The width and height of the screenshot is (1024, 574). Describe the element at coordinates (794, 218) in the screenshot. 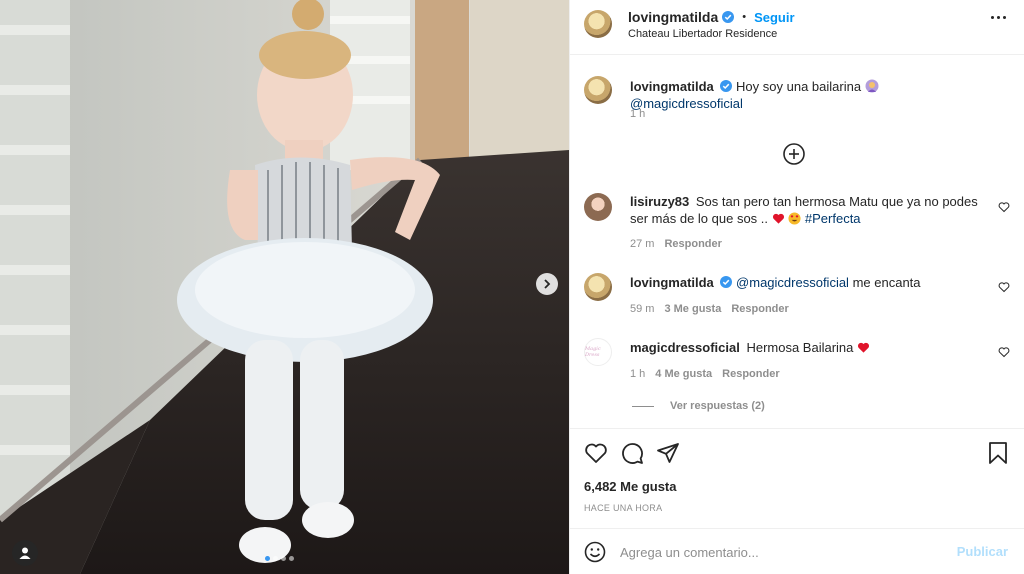

I see `heart-eyes-emoji-icon` at that location.